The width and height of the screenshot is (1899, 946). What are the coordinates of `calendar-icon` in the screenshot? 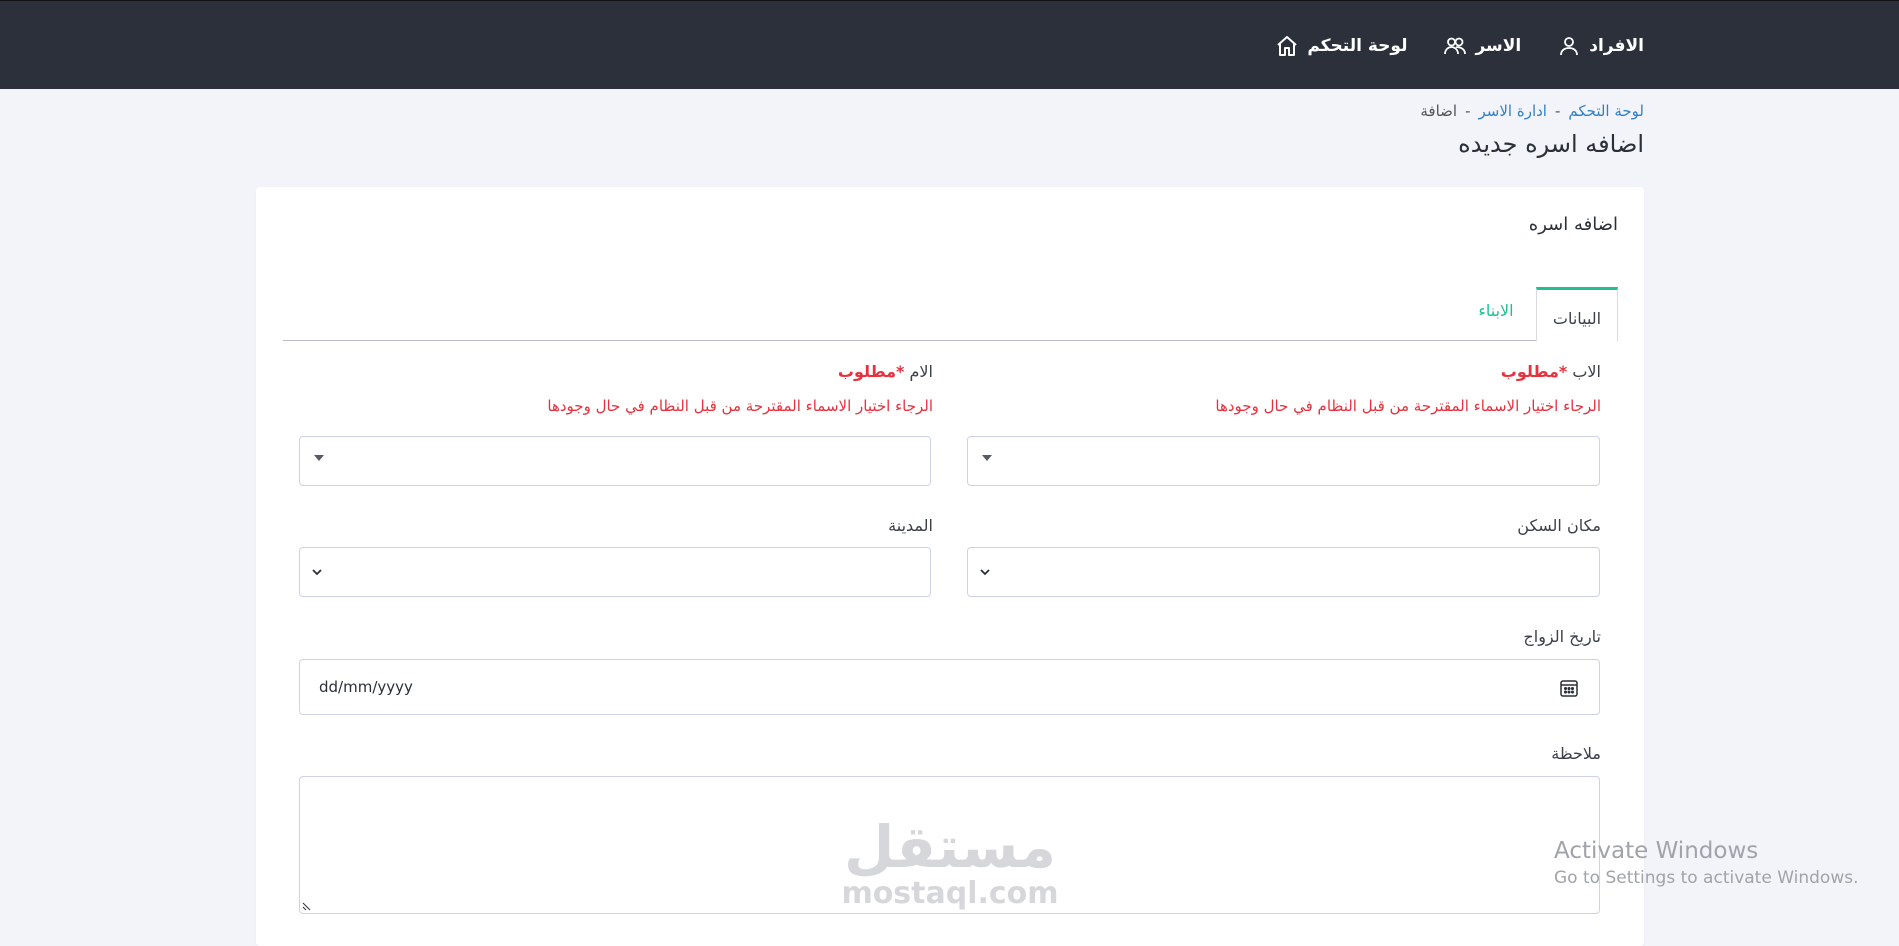 It's located at (1569, 688).